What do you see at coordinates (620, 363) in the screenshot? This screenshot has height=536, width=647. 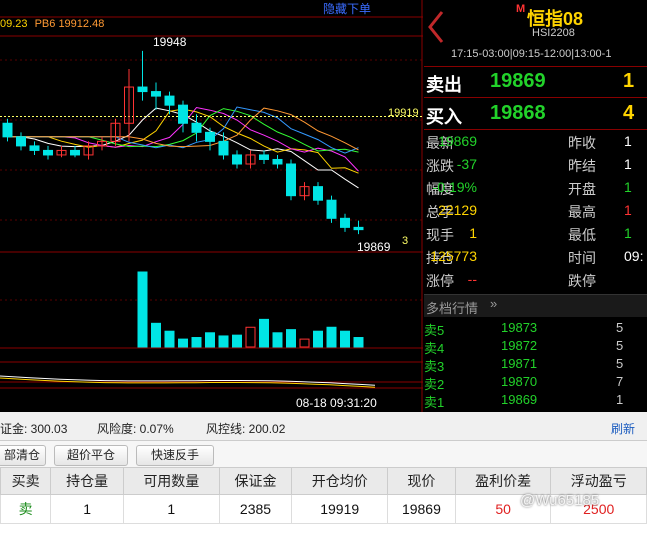 I see `book-volume: 5` at bounding box center [620, 363].